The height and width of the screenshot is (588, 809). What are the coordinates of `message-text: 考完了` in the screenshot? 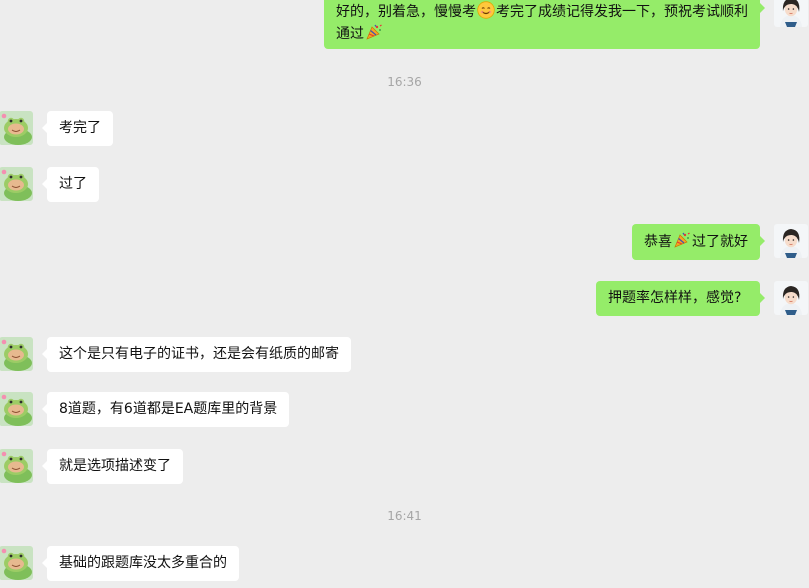 It's located at (80, 128).